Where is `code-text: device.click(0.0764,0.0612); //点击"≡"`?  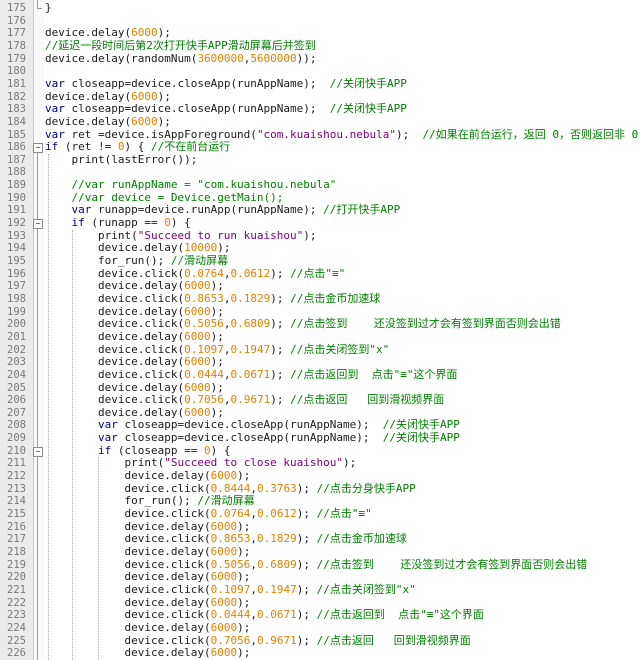
code-text: device.click(0.0764,0.0612); //点击"≡" is located at coordinates (208, 514).